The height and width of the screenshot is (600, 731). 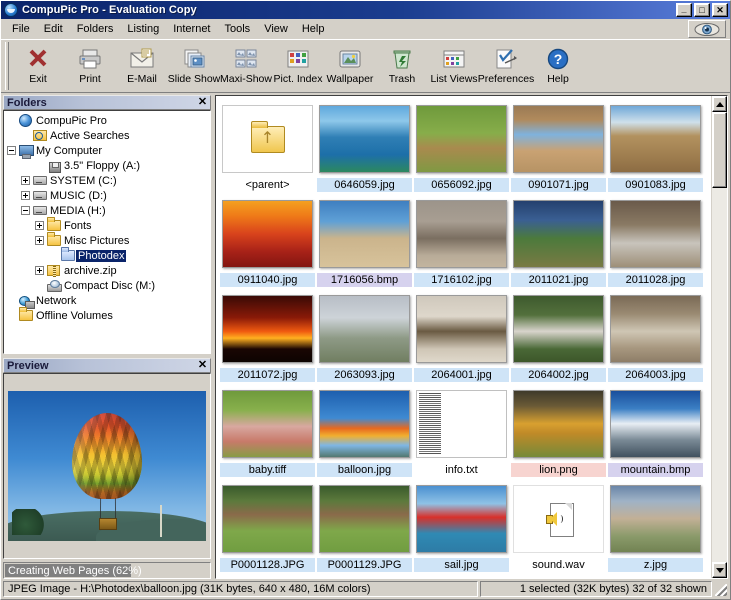 What do you see at coordinates (108, 225) in the screenshot?
I see `tree-item-fonts: Fonts` at bounding box center [108, 225].